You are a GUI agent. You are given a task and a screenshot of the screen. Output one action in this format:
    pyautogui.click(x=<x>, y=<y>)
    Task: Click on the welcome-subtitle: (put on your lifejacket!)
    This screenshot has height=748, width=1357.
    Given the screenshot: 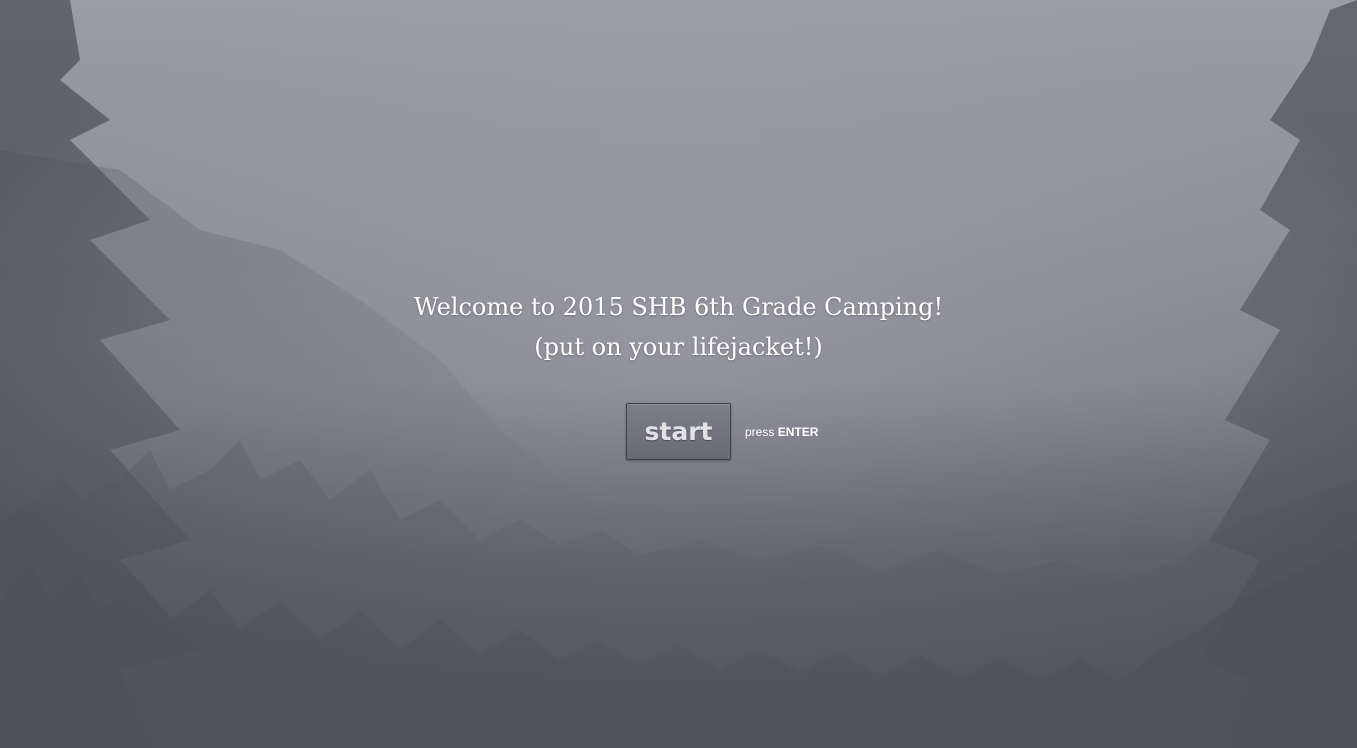 What is the action you would take?
    pyautogui.click(x=678, y=347)
    